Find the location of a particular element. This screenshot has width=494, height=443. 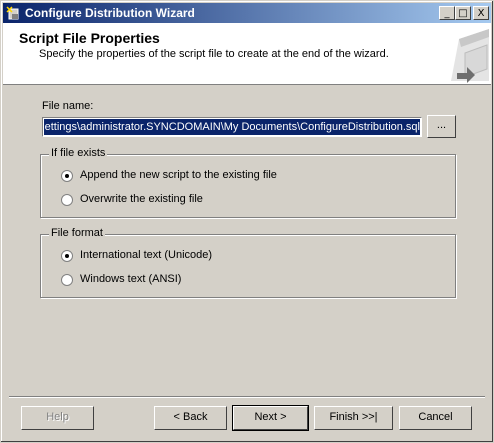

cancel-button: Cancel is located at coordinates (435, 418).